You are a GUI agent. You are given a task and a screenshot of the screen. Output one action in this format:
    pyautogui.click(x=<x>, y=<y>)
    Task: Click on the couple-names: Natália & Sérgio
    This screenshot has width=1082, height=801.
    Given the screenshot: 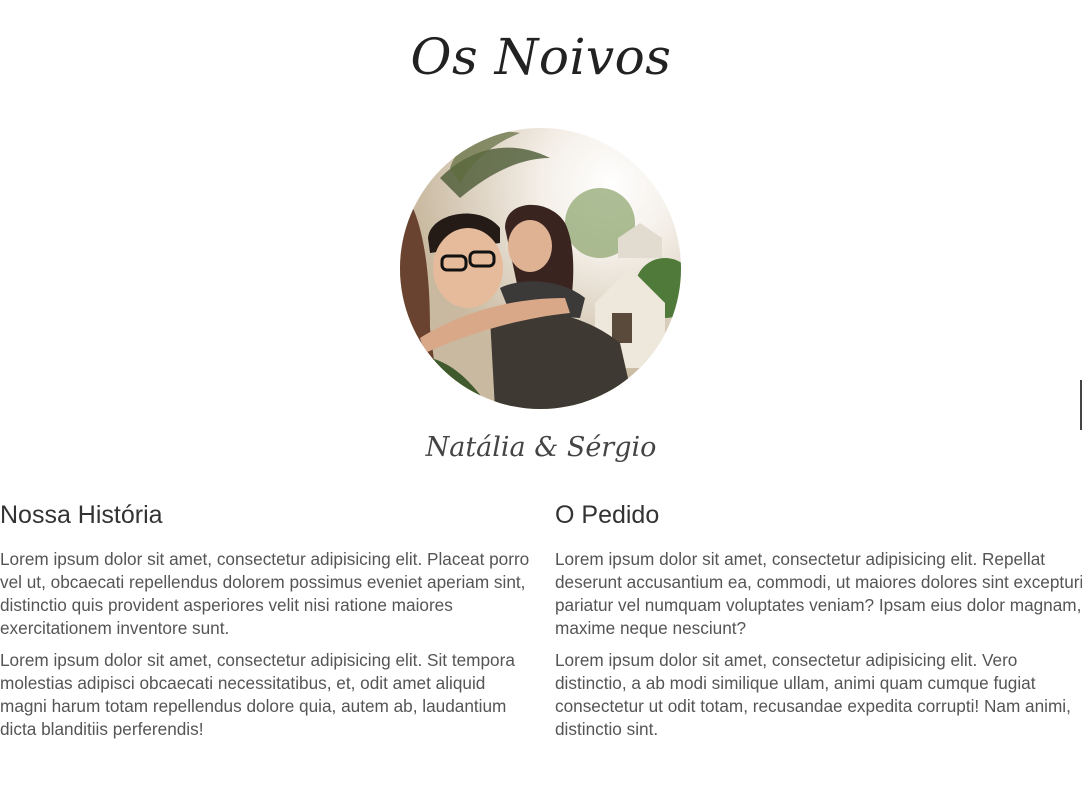 What is the action you would take?
    pyautogui.click(x=541, y=447)
    